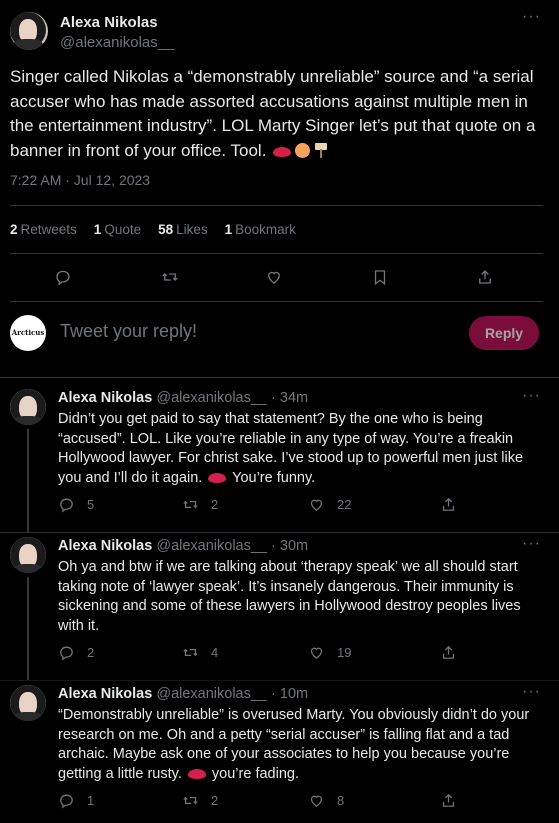 The height and width of the screenshot is (823, 559). Describe the element at coordinates (80, 180) in the screenshot. I see `tweet-timestamp: 7:22 AM · Jul 12, 2023` at that location.